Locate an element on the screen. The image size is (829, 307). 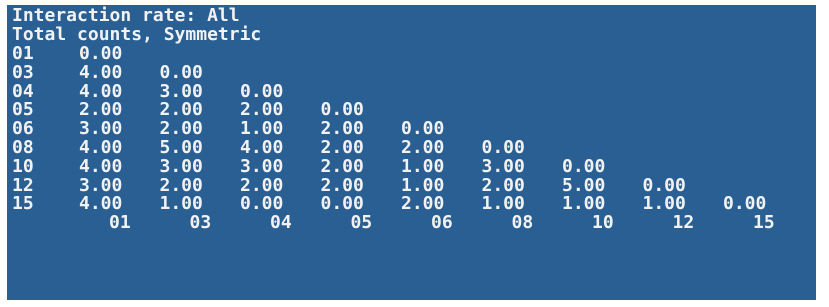
column-label: 03 is located at coordinates (200, 223).